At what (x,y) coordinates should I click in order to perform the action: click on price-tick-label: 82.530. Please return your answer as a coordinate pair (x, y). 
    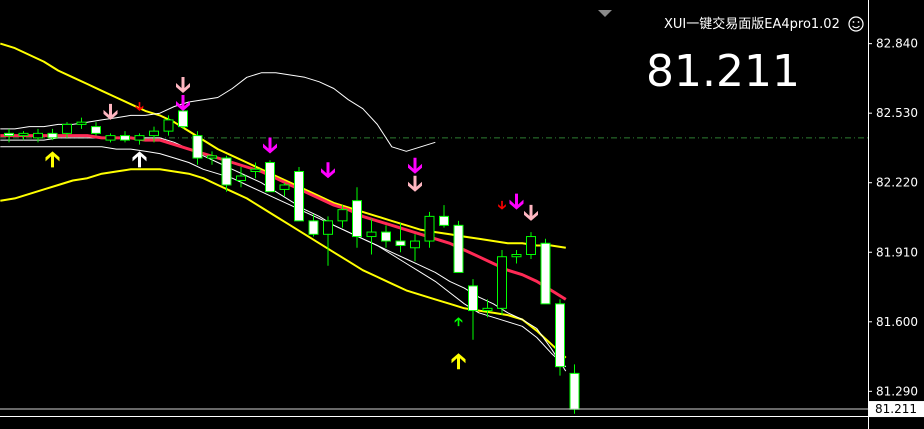
    Looking at the image, I should click on (897, 113).